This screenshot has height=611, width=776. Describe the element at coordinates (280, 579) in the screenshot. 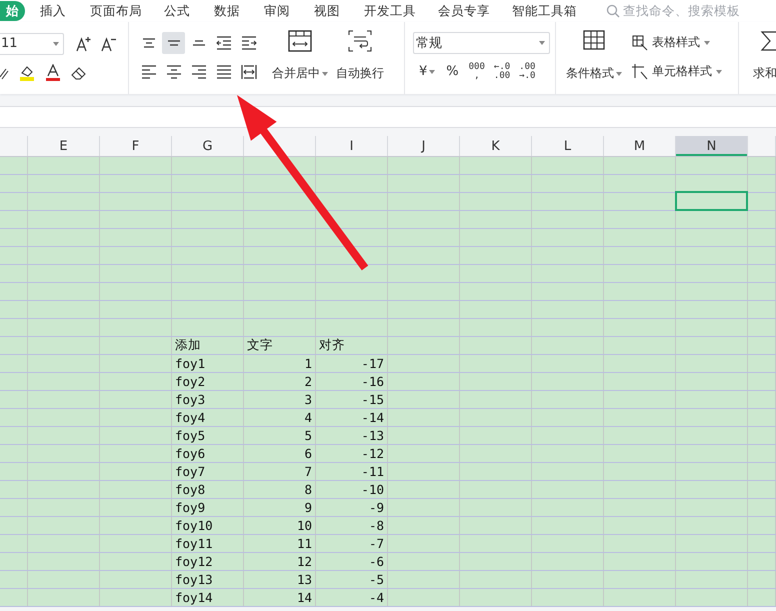

I see `table-cell: 13` at that location.